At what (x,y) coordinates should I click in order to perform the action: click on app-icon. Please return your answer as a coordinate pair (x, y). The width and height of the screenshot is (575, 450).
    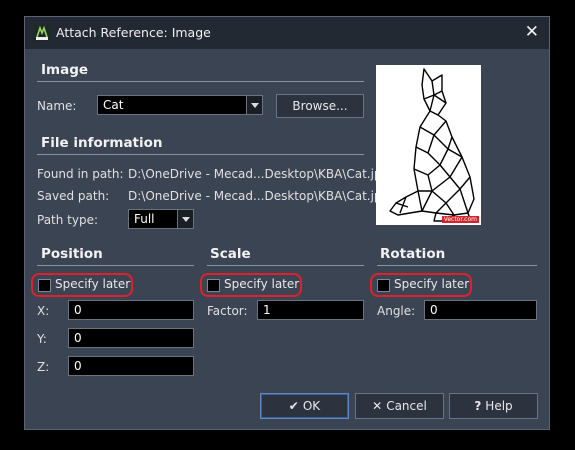
    Looking at the image, I should click on (42, 33).